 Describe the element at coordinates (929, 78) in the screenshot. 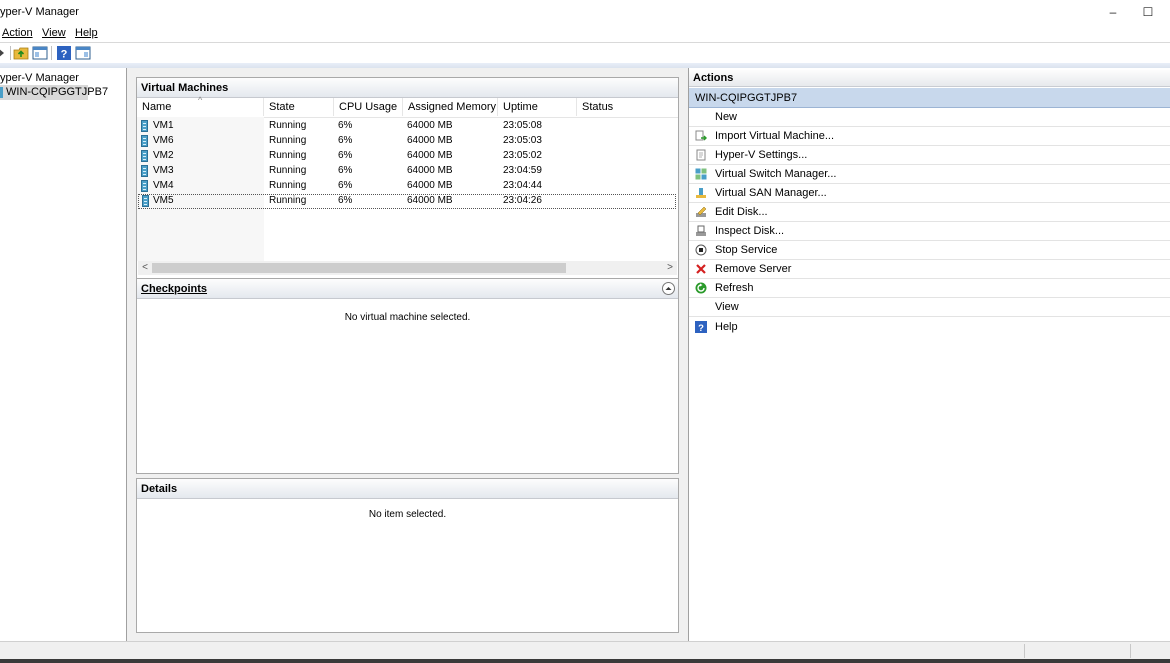

I see `actions-header: Actions` at that location.